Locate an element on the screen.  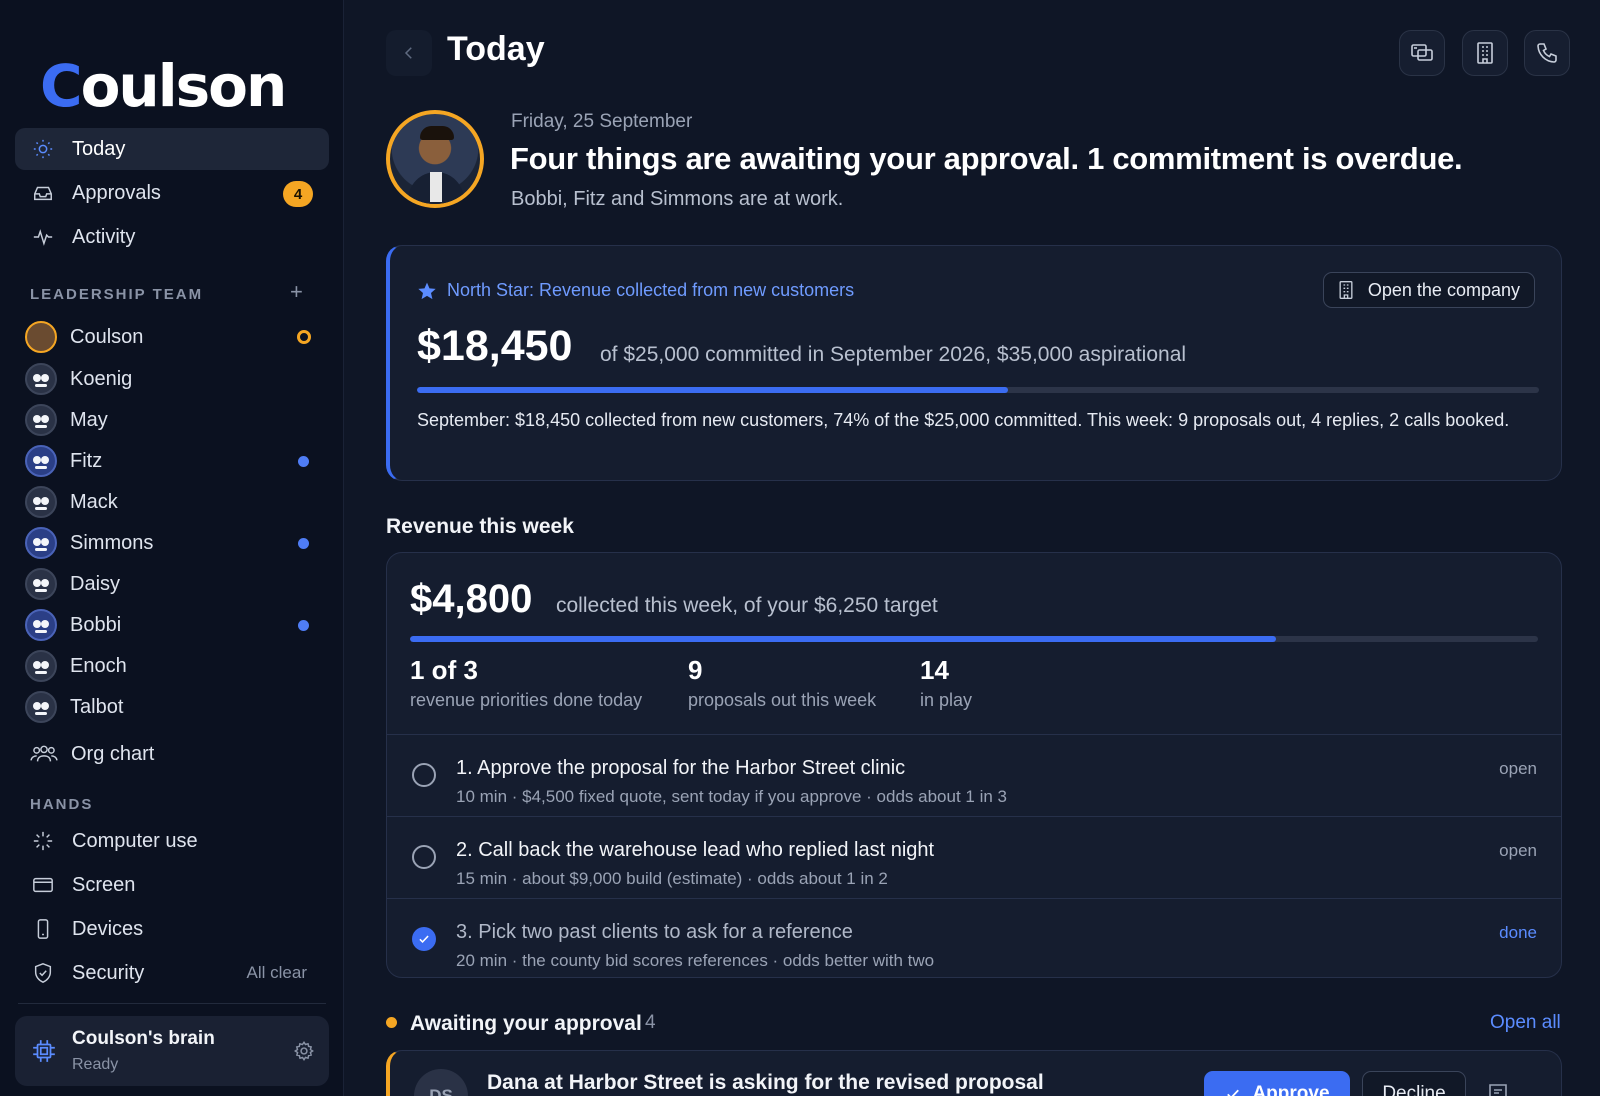
open-company-label: Open the company is located at coordinates (1443, 289).